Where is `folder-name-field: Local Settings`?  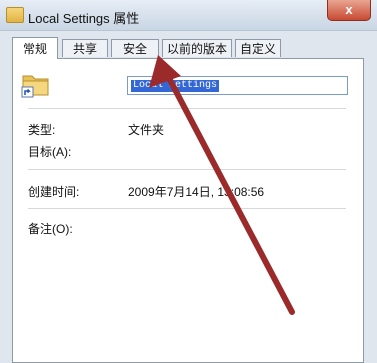 folder-name-field: Local Settings is located at coordinates (237, 85).